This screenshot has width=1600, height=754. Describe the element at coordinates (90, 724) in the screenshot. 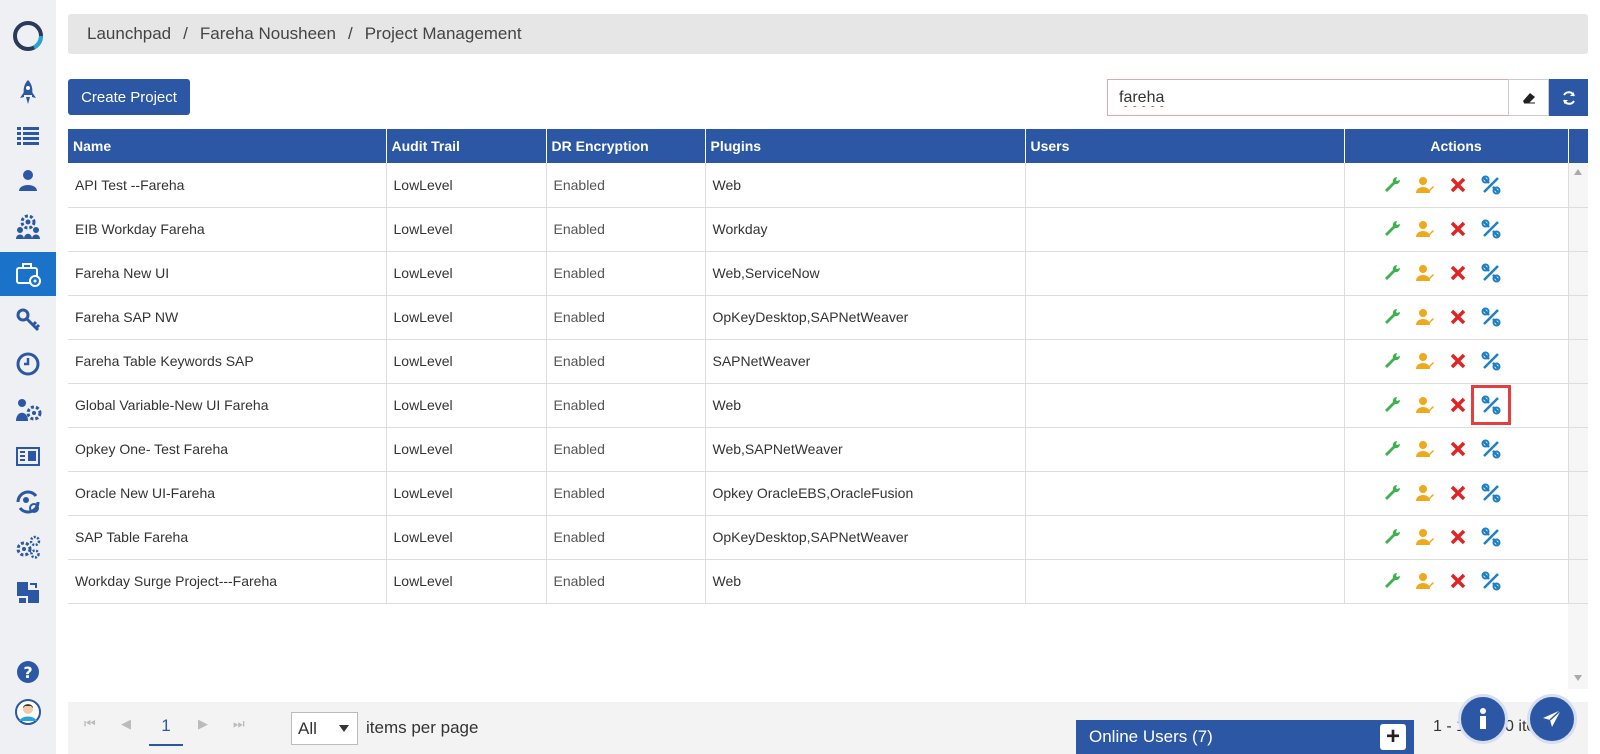

I see `first-page-button: ⏮` at that location.